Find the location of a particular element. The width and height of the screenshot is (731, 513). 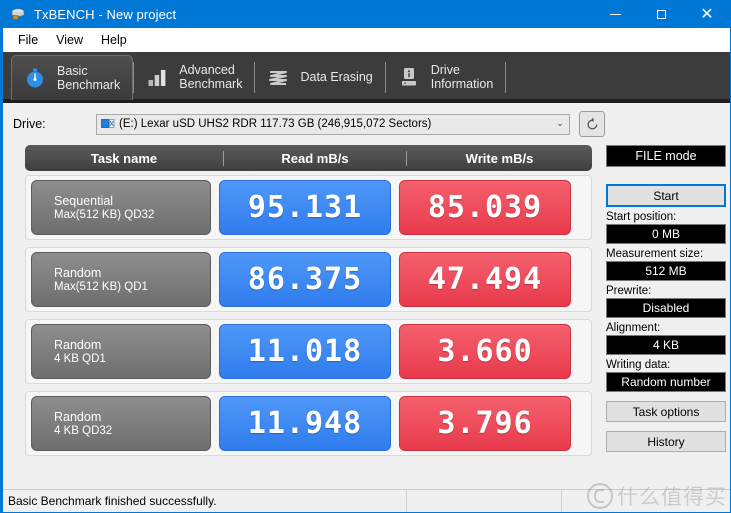

task-name-detail: Max(512 KB) QD1 is located at coordinates (101, 286).